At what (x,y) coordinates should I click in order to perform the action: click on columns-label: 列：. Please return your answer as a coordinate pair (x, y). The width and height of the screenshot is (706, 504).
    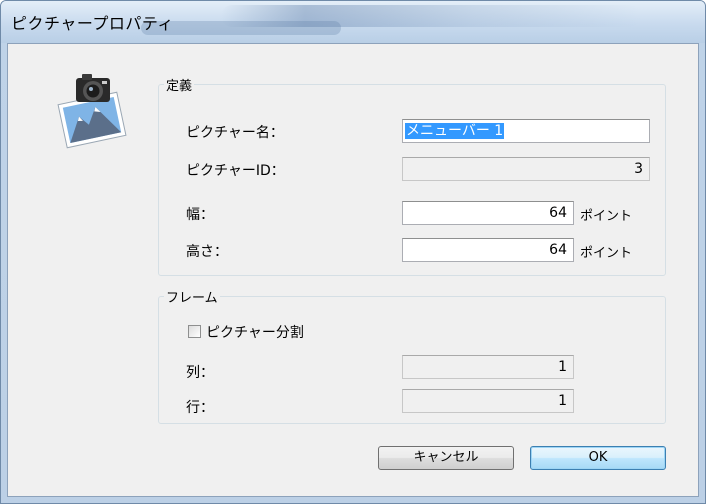
    Looking at the image, I should click on (200, 373).